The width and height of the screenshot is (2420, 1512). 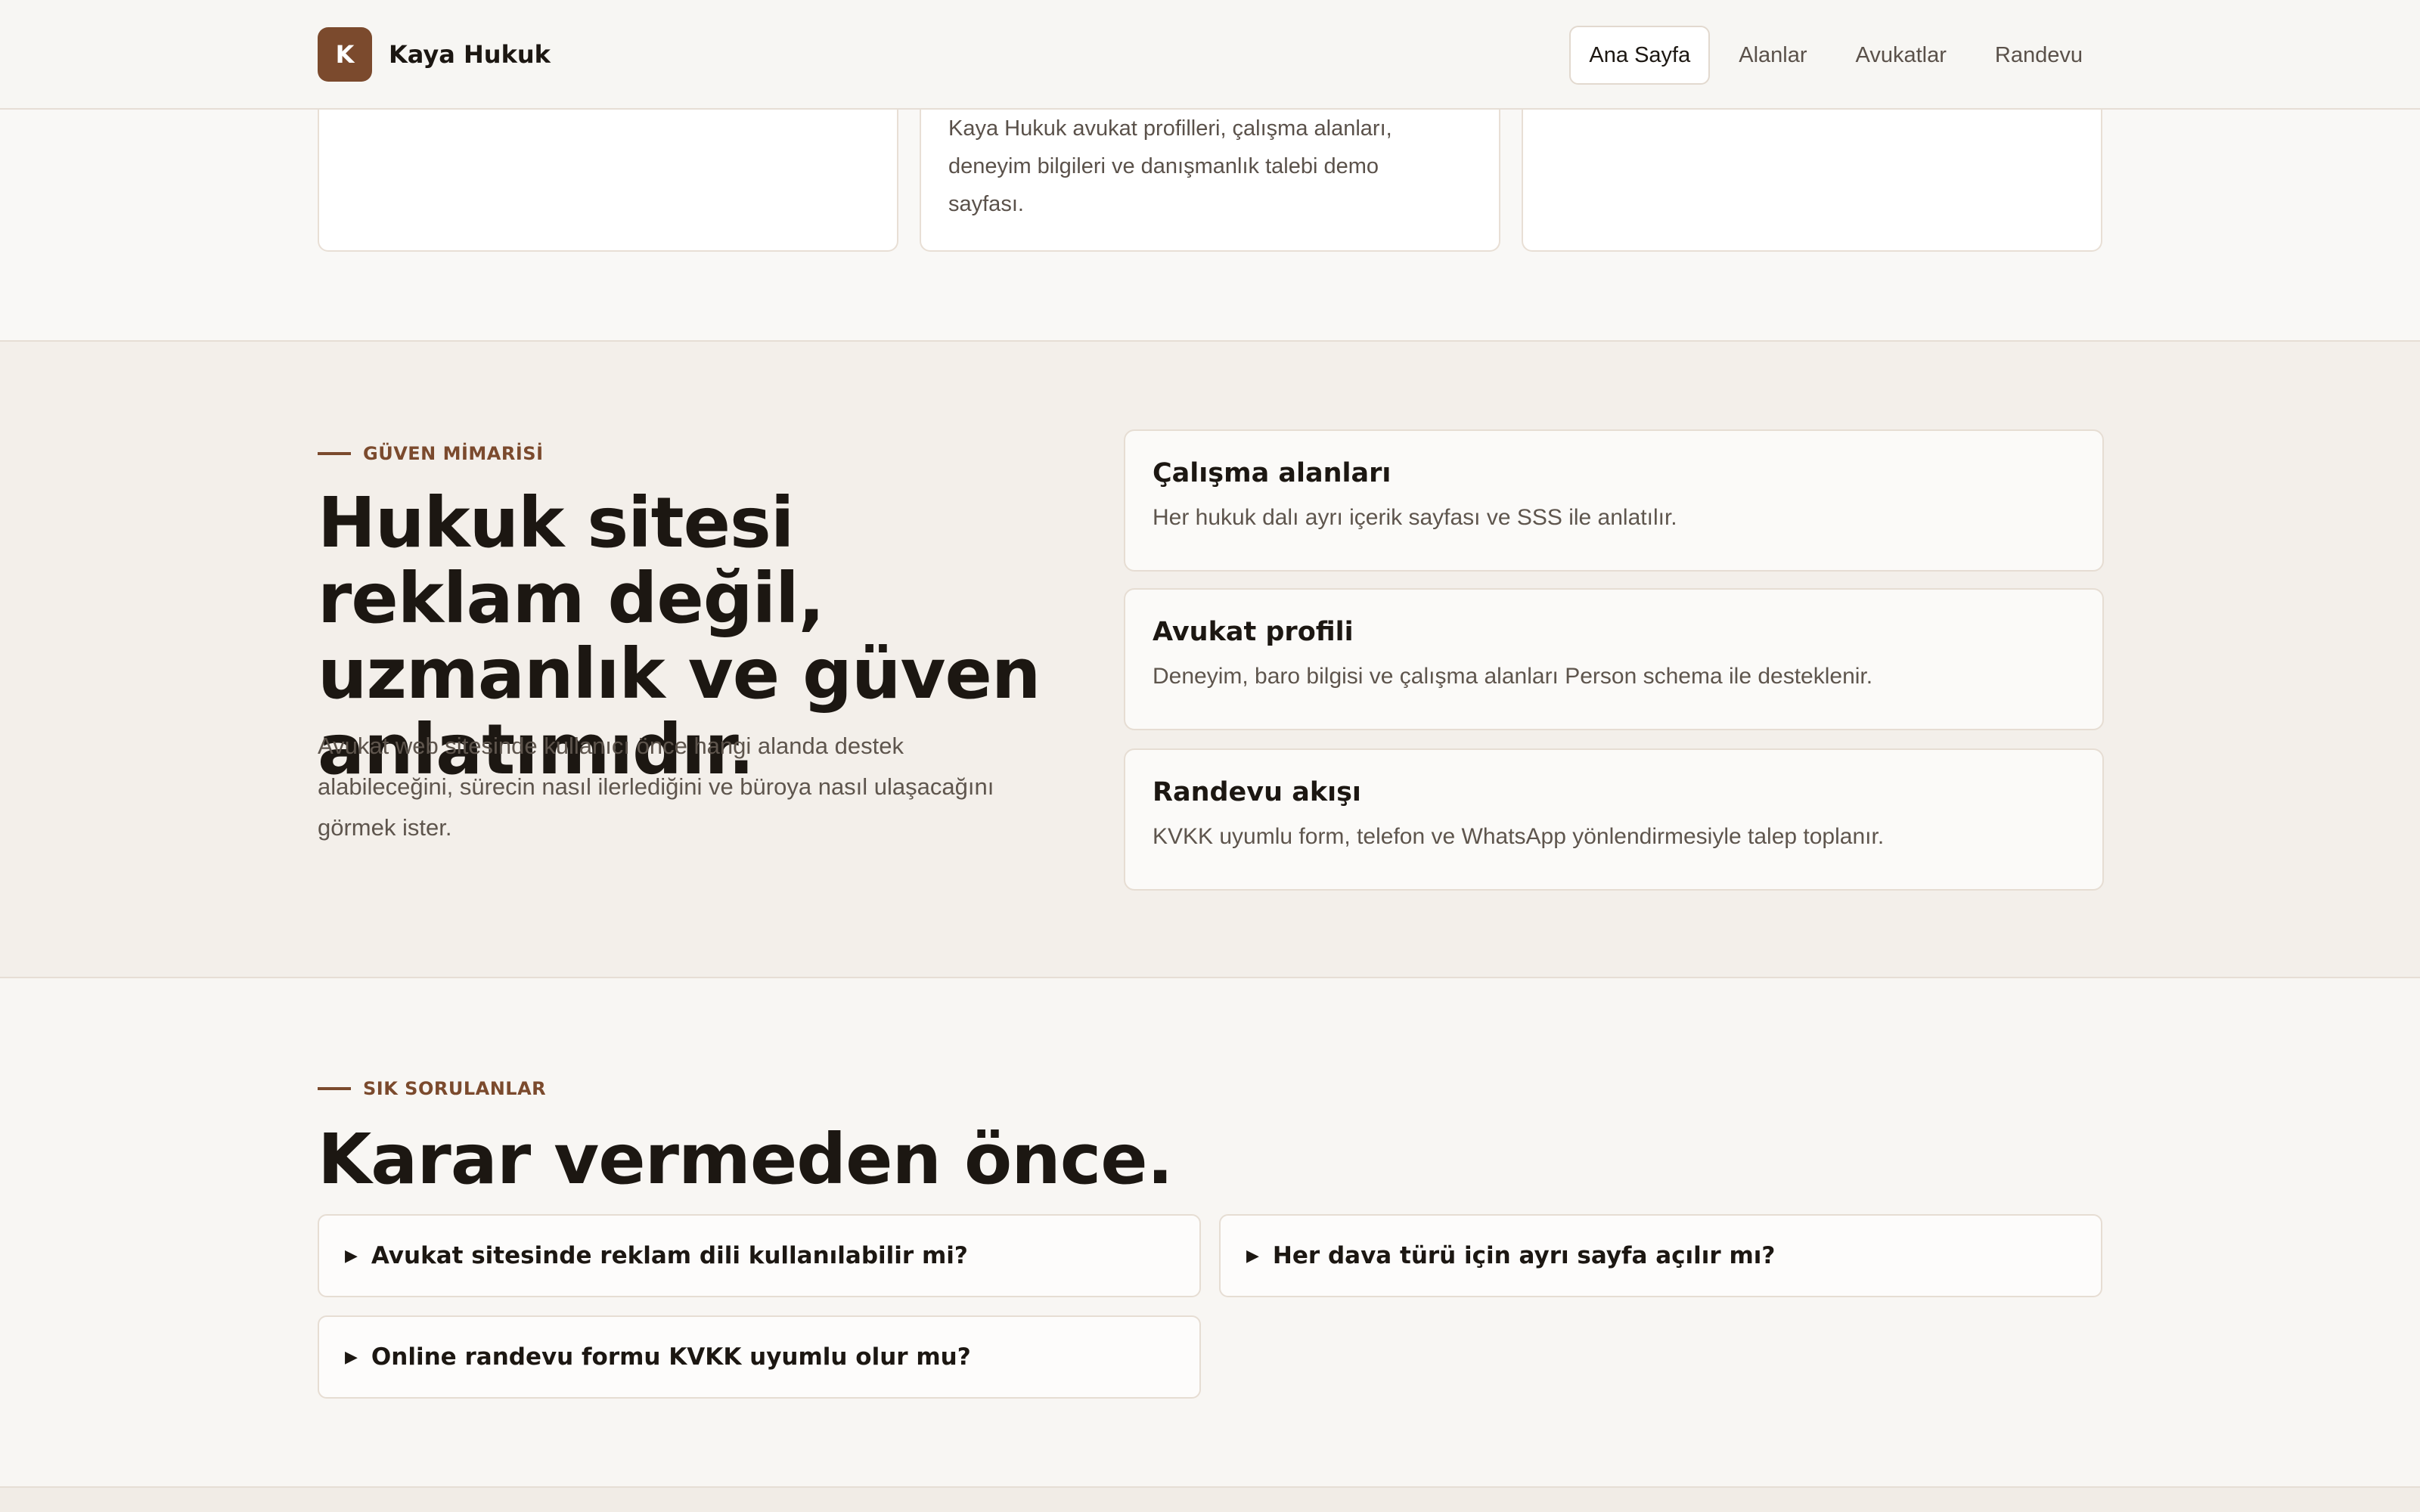 I want to click on brand-logo: K Kaya Hukuk, so click(x=435, y=54).